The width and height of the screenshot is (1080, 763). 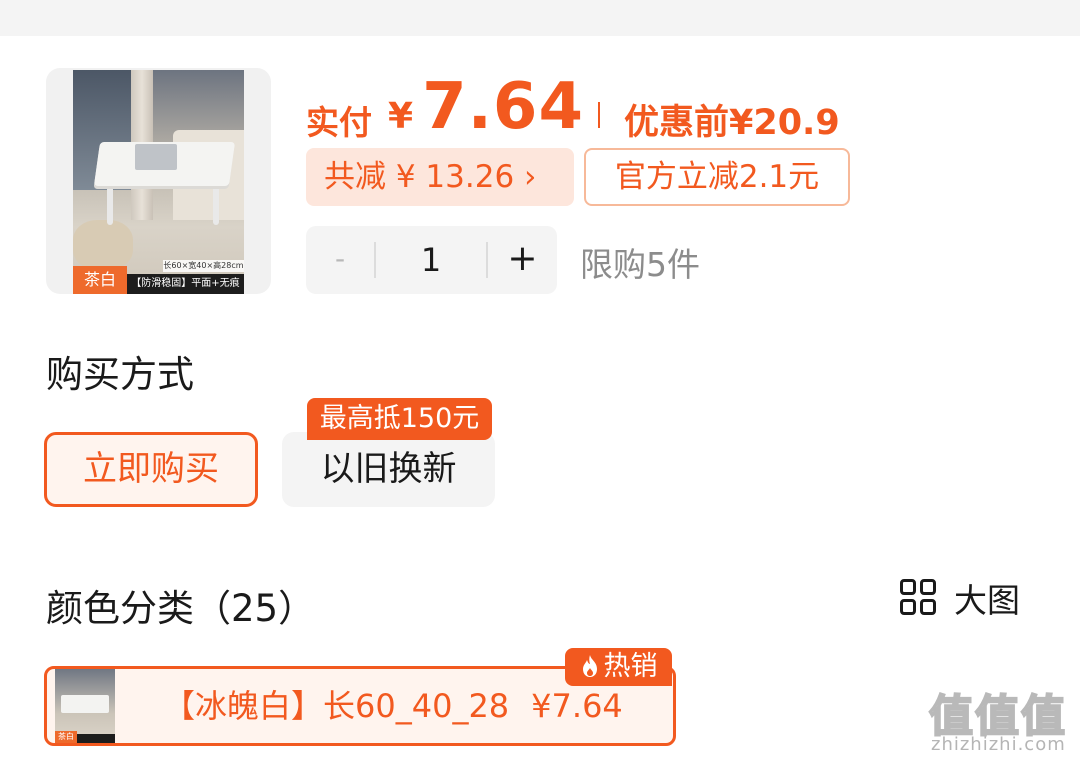 What do you see at coordinates (630, 666) in the screenshot?
I see `hot-sale-label: 热销` at bounding box center [630, 666].